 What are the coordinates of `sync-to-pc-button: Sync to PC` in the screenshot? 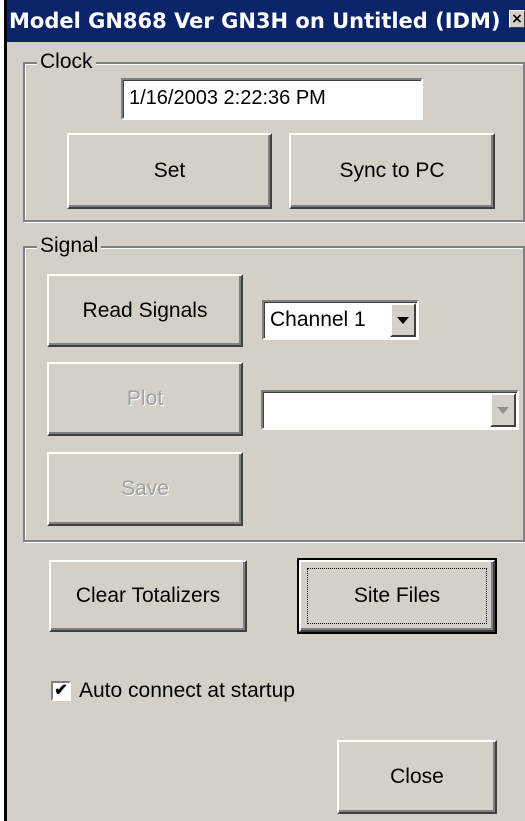 It's located at (392, 171).